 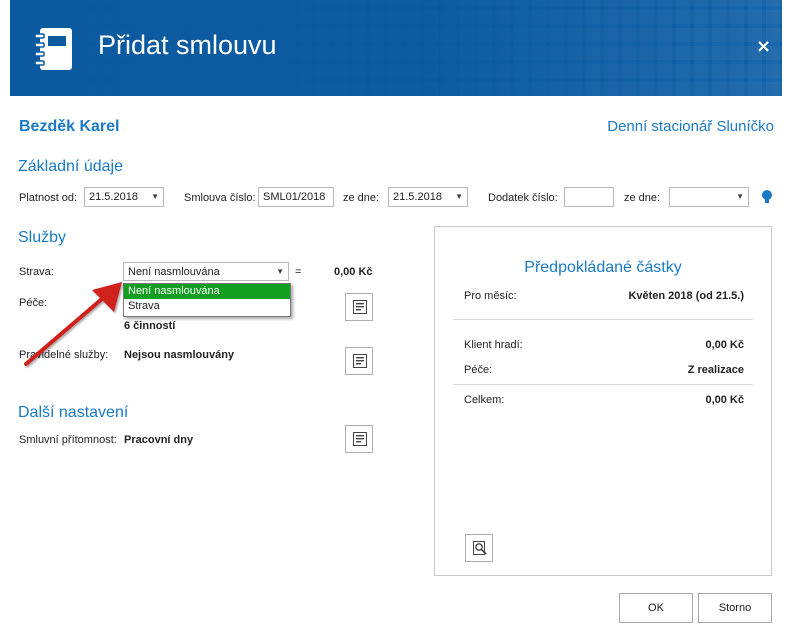 What do you see at coordinates (478, 370) in the screenshot?
I see `estimate-care-label: Péče:` at bounding box center [478, 370].